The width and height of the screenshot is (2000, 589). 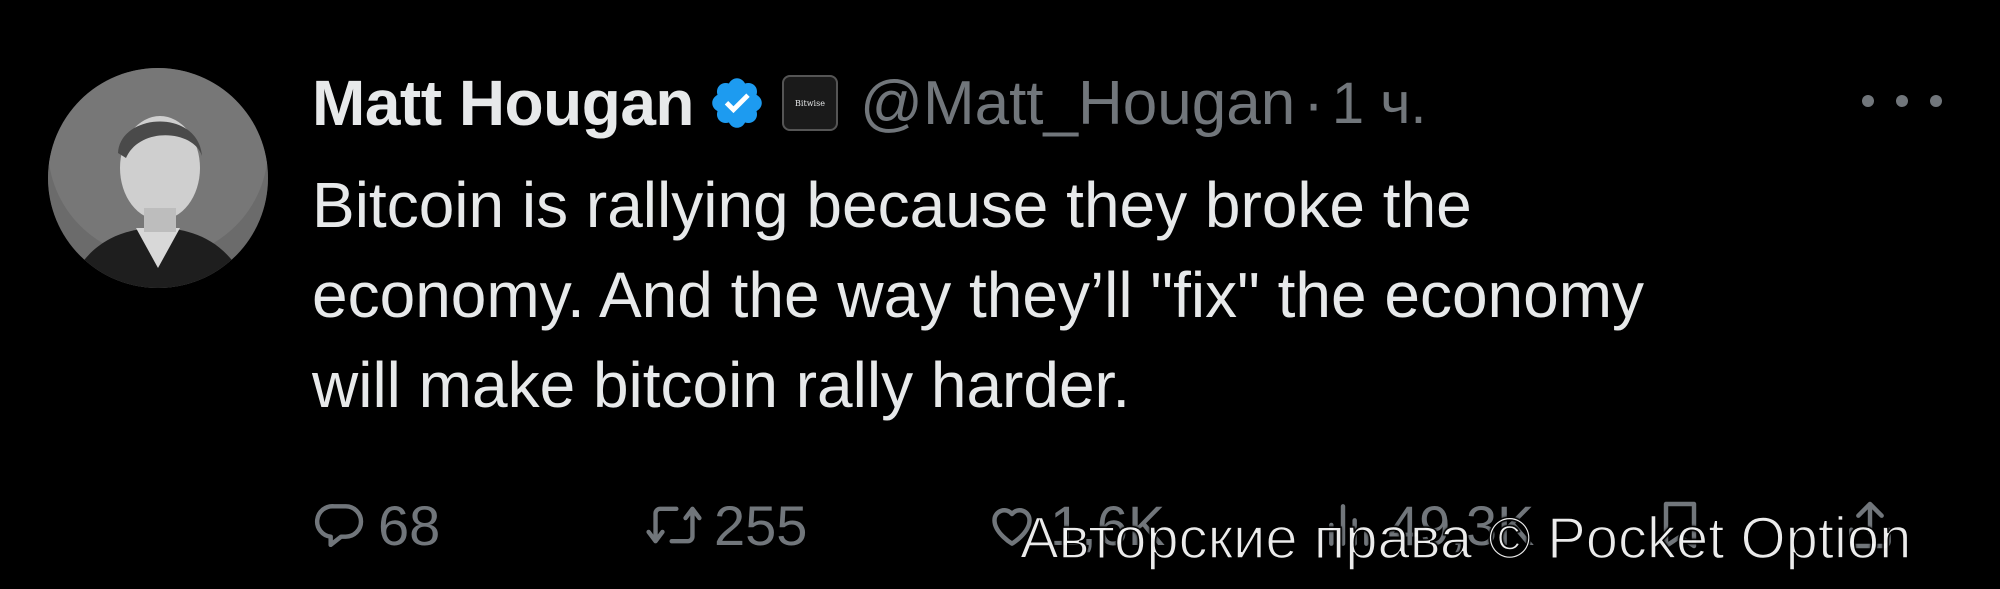 I want to click on more-dots-icon, so click(x=1902, y=101).